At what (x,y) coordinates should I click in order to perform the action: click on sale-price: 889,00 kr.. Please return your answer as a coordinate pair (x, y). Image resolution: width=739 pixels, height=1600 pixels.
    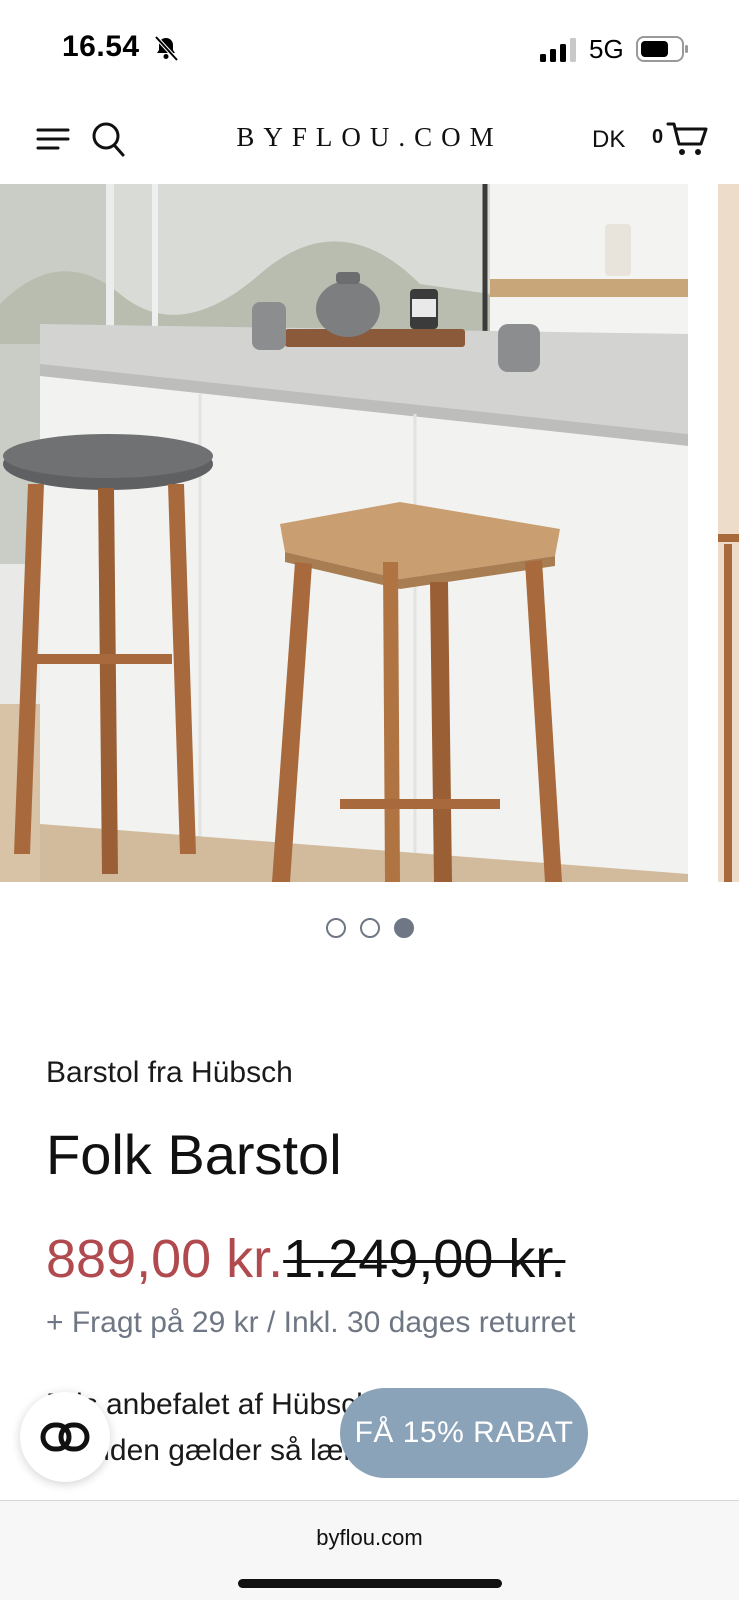
    Looking at the image, I should click on (165, 1259).